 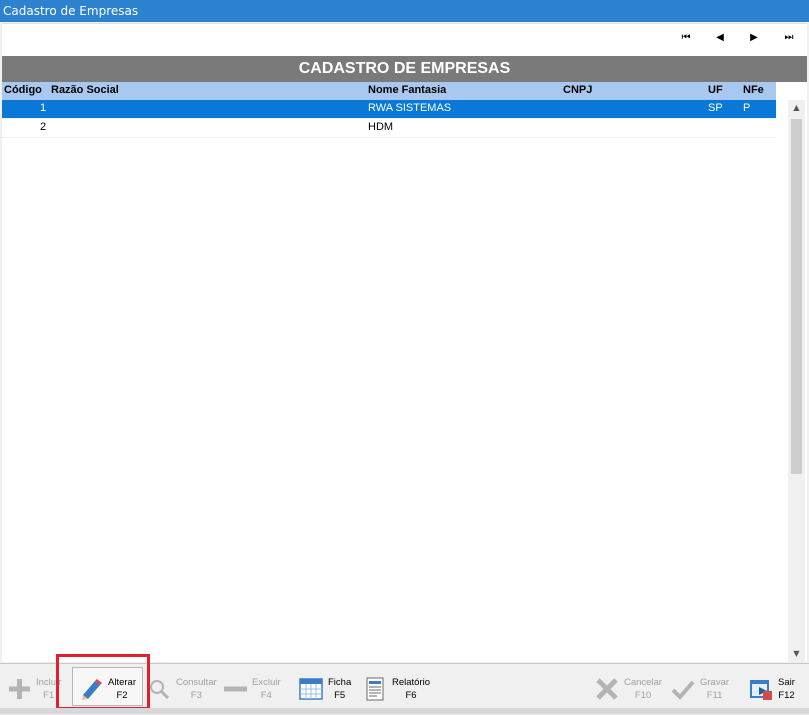 I want to click on last-record-button: ⏭, so click(x=789, y=37).